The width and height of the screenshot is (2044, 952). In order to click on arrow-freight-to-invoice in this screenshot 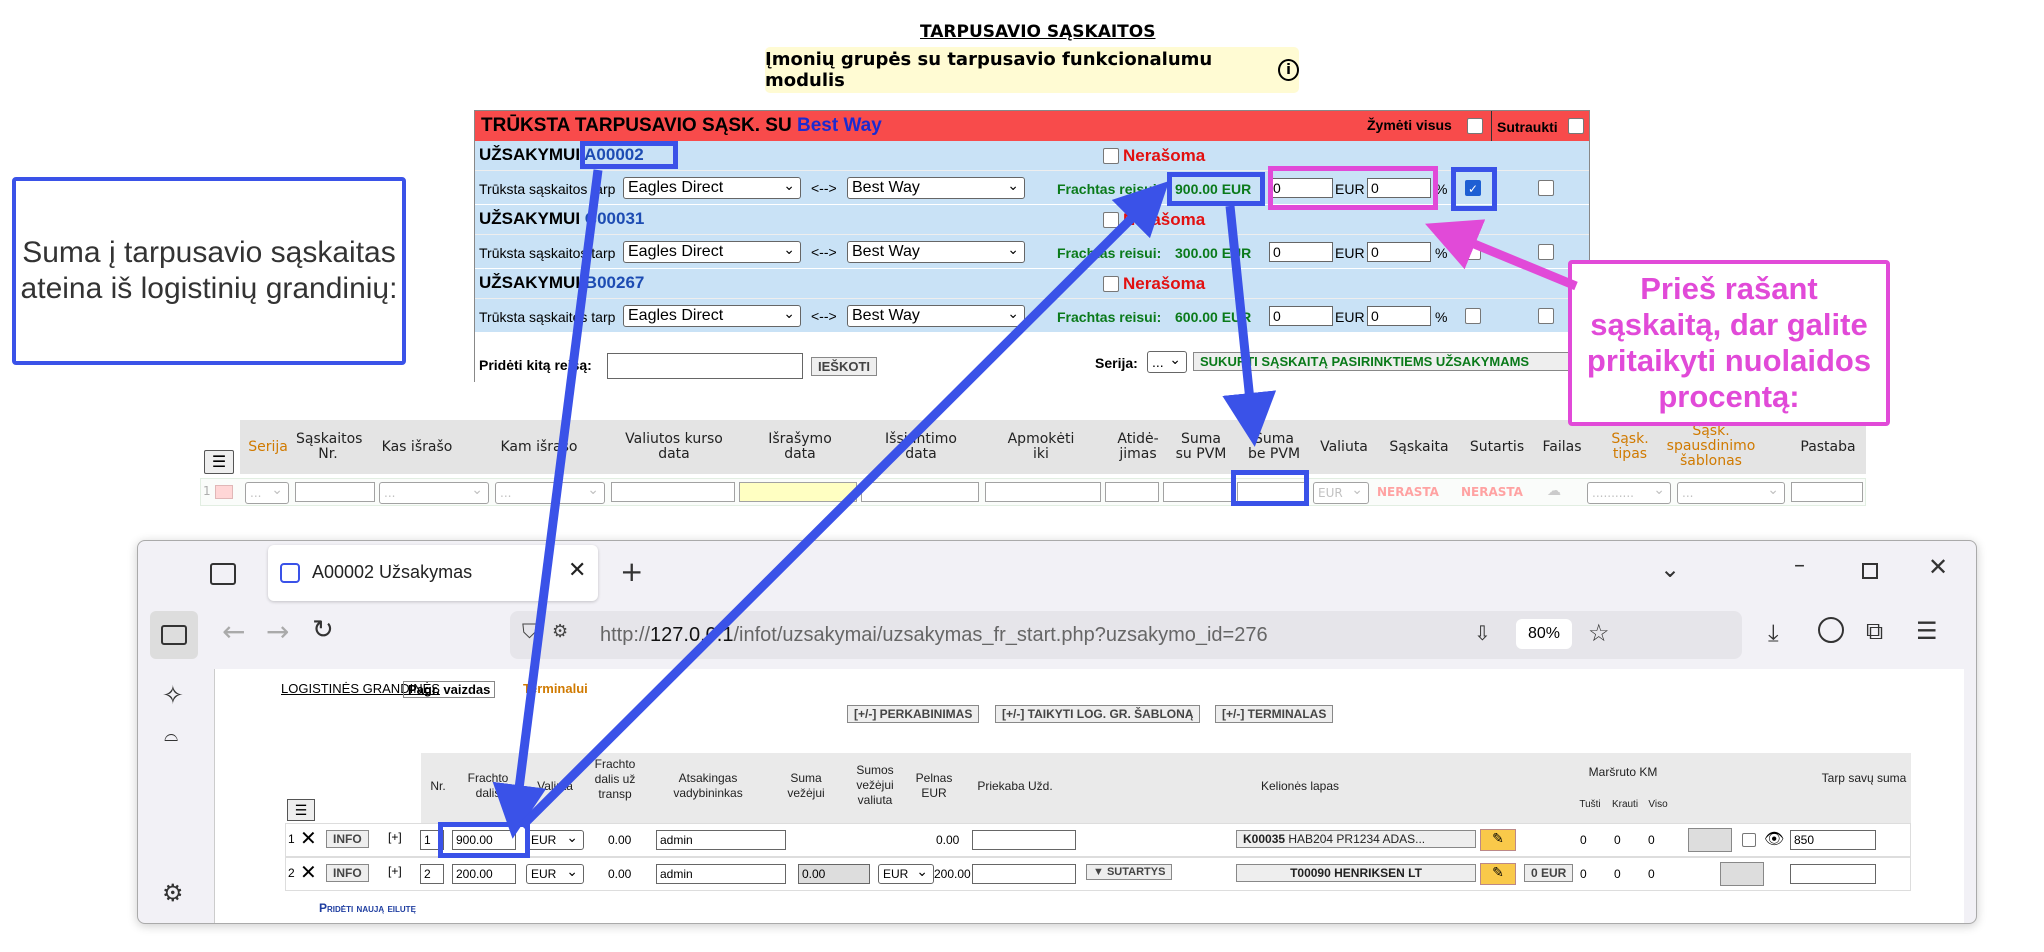, I will do `click(1249, 326)`.